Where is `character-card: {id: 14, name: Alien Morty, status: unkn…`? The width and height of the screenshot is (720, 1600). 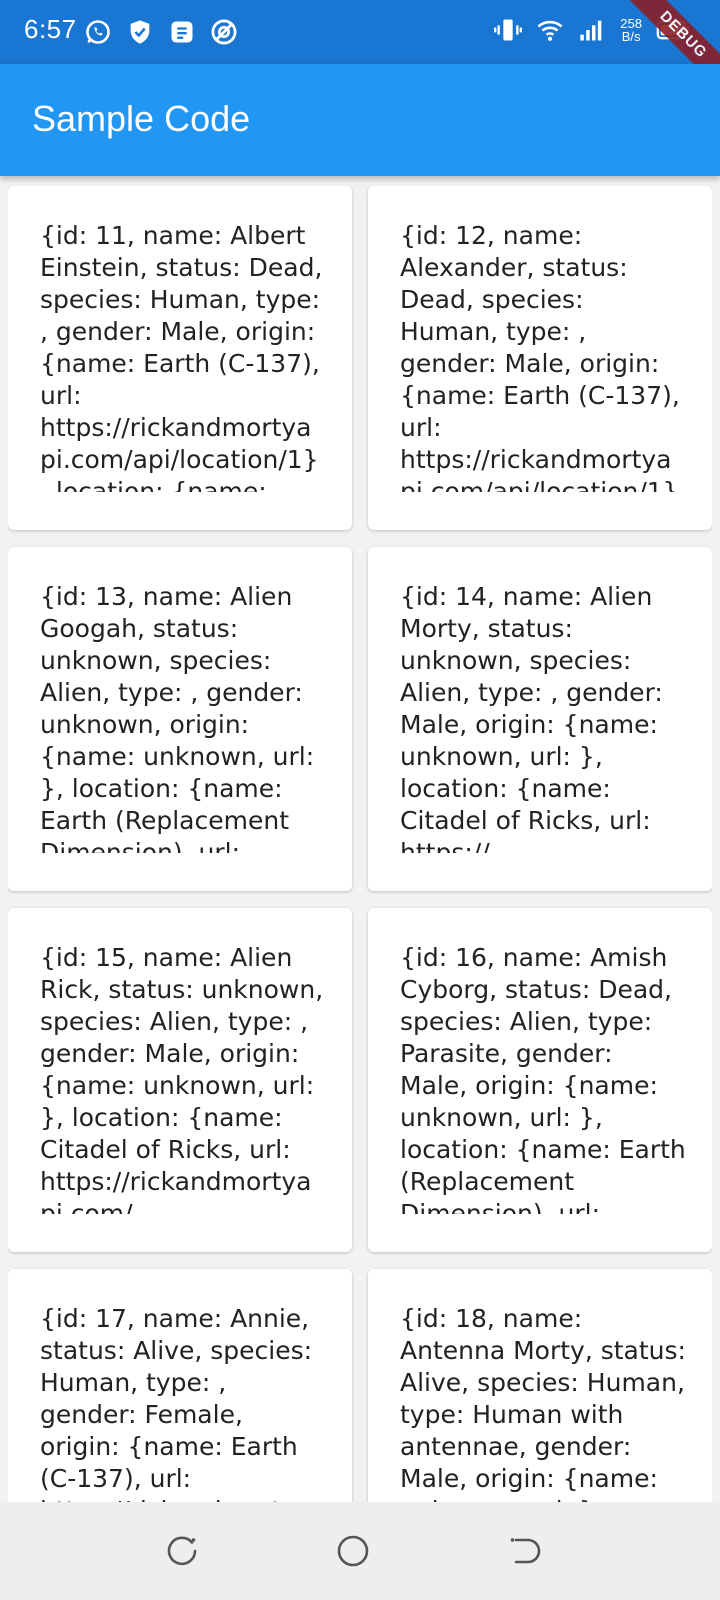 character-card: {id: 14, name: Alien Morty, status: unkn… is located at coordinates (540, 719).